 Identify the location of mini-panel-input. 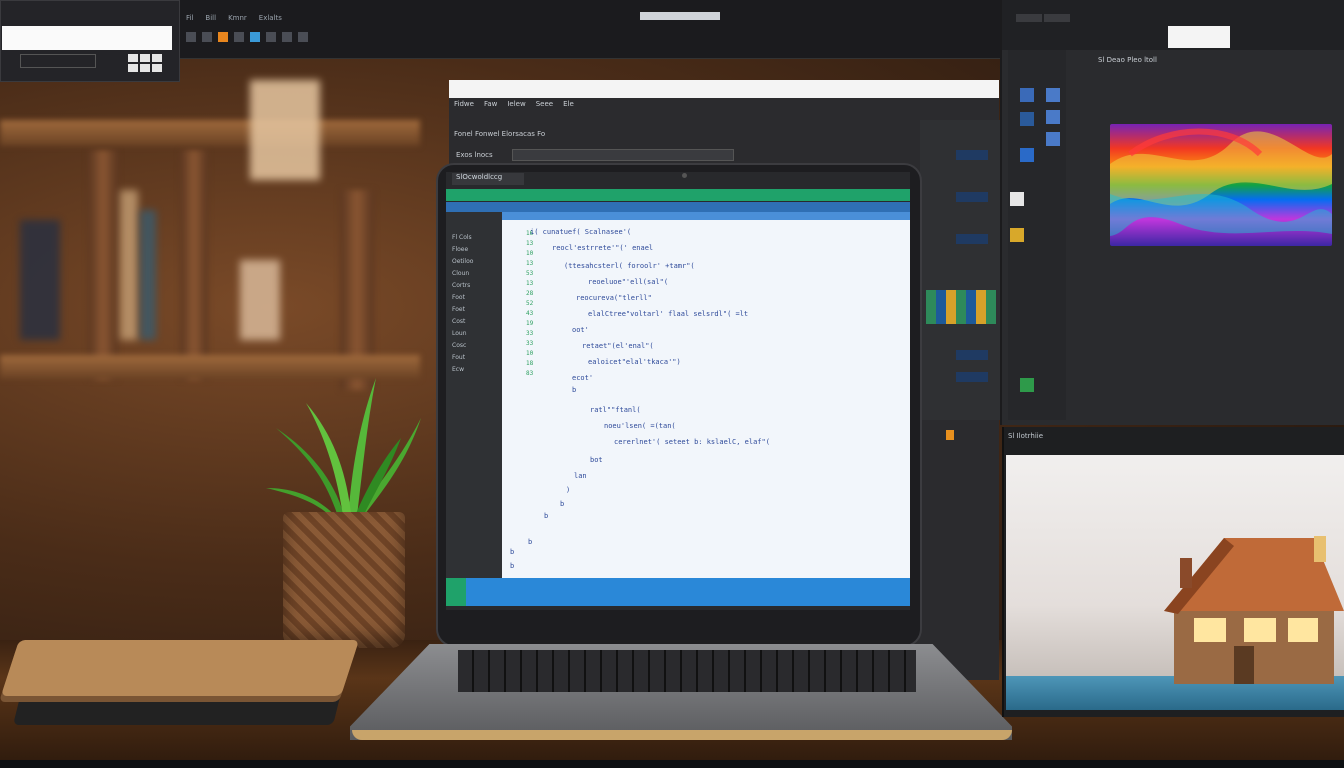
(58, 61).